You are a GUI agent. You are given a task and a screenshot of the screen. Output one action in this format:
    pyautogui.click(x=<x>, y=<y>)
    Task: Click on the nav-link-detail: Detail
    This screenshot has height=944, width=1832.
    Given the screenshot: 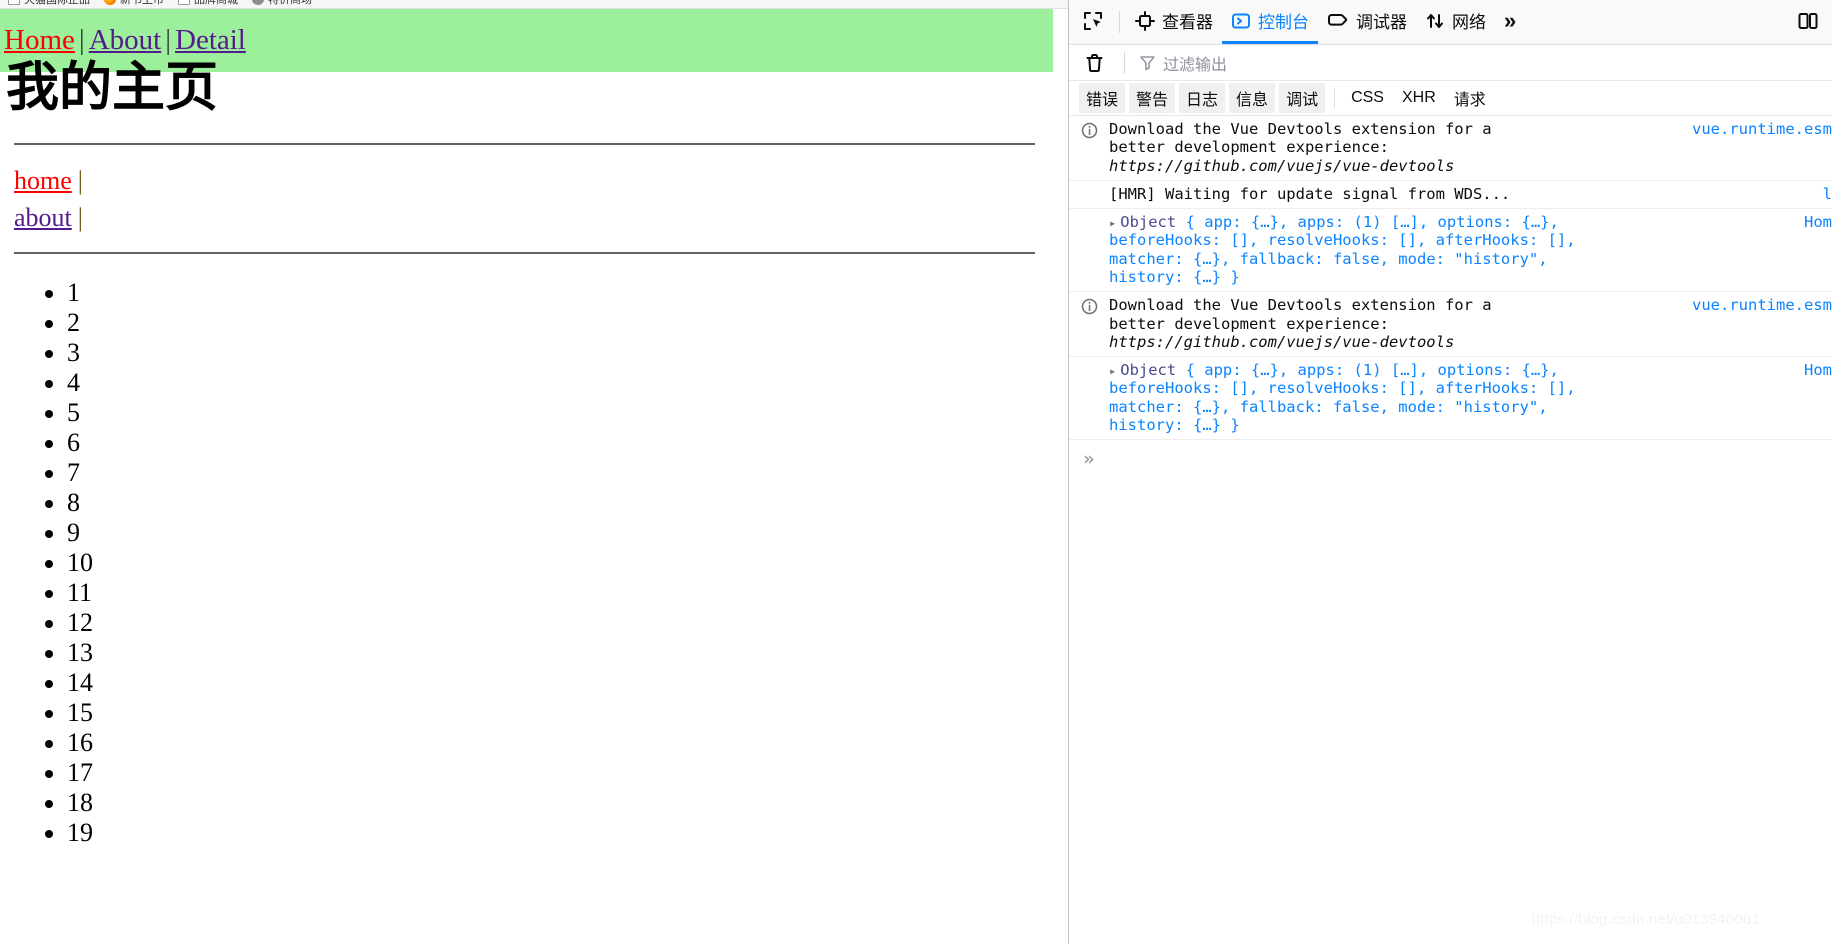 What is the action you would take?
    pyautogui.click(x=210, y=40)
    